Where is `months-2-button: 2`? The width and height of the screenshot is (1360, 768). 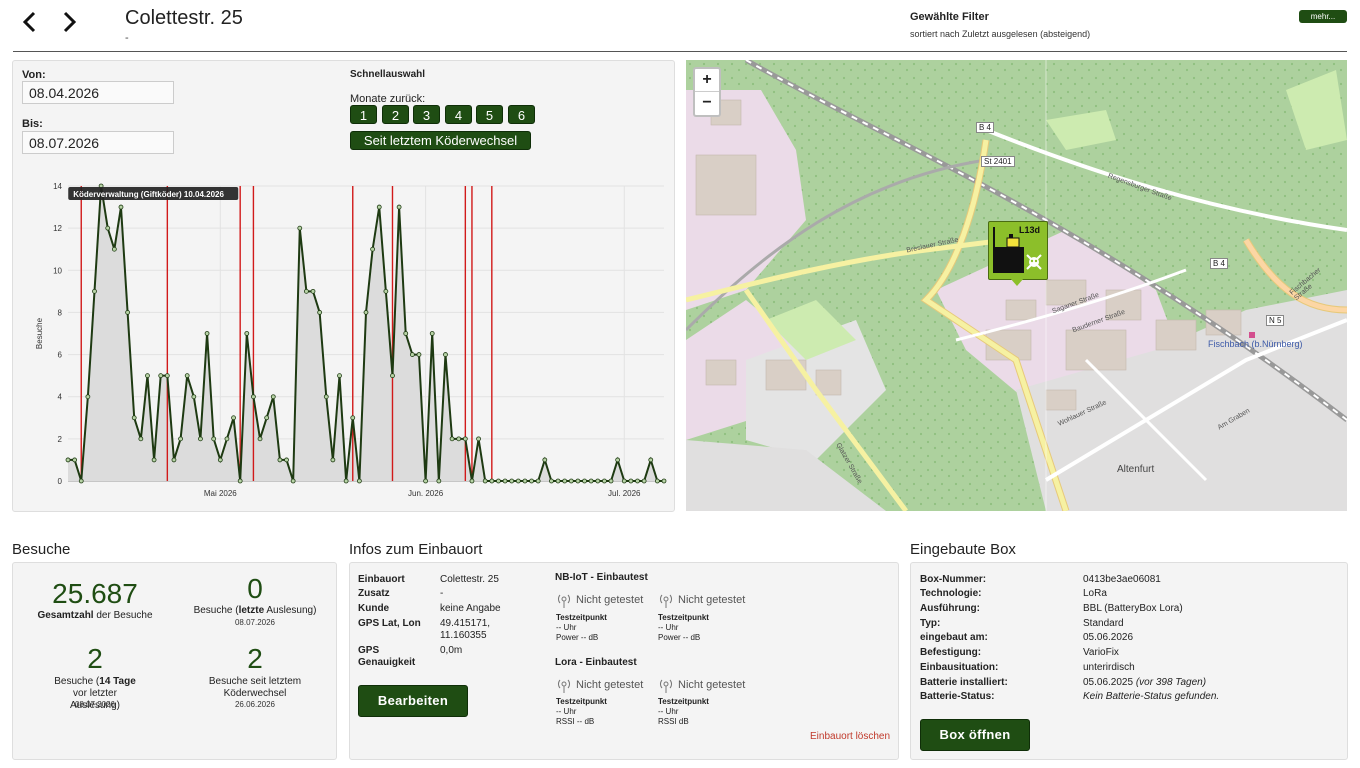
months-2-button: 2 is located at coordinates (395, 114).